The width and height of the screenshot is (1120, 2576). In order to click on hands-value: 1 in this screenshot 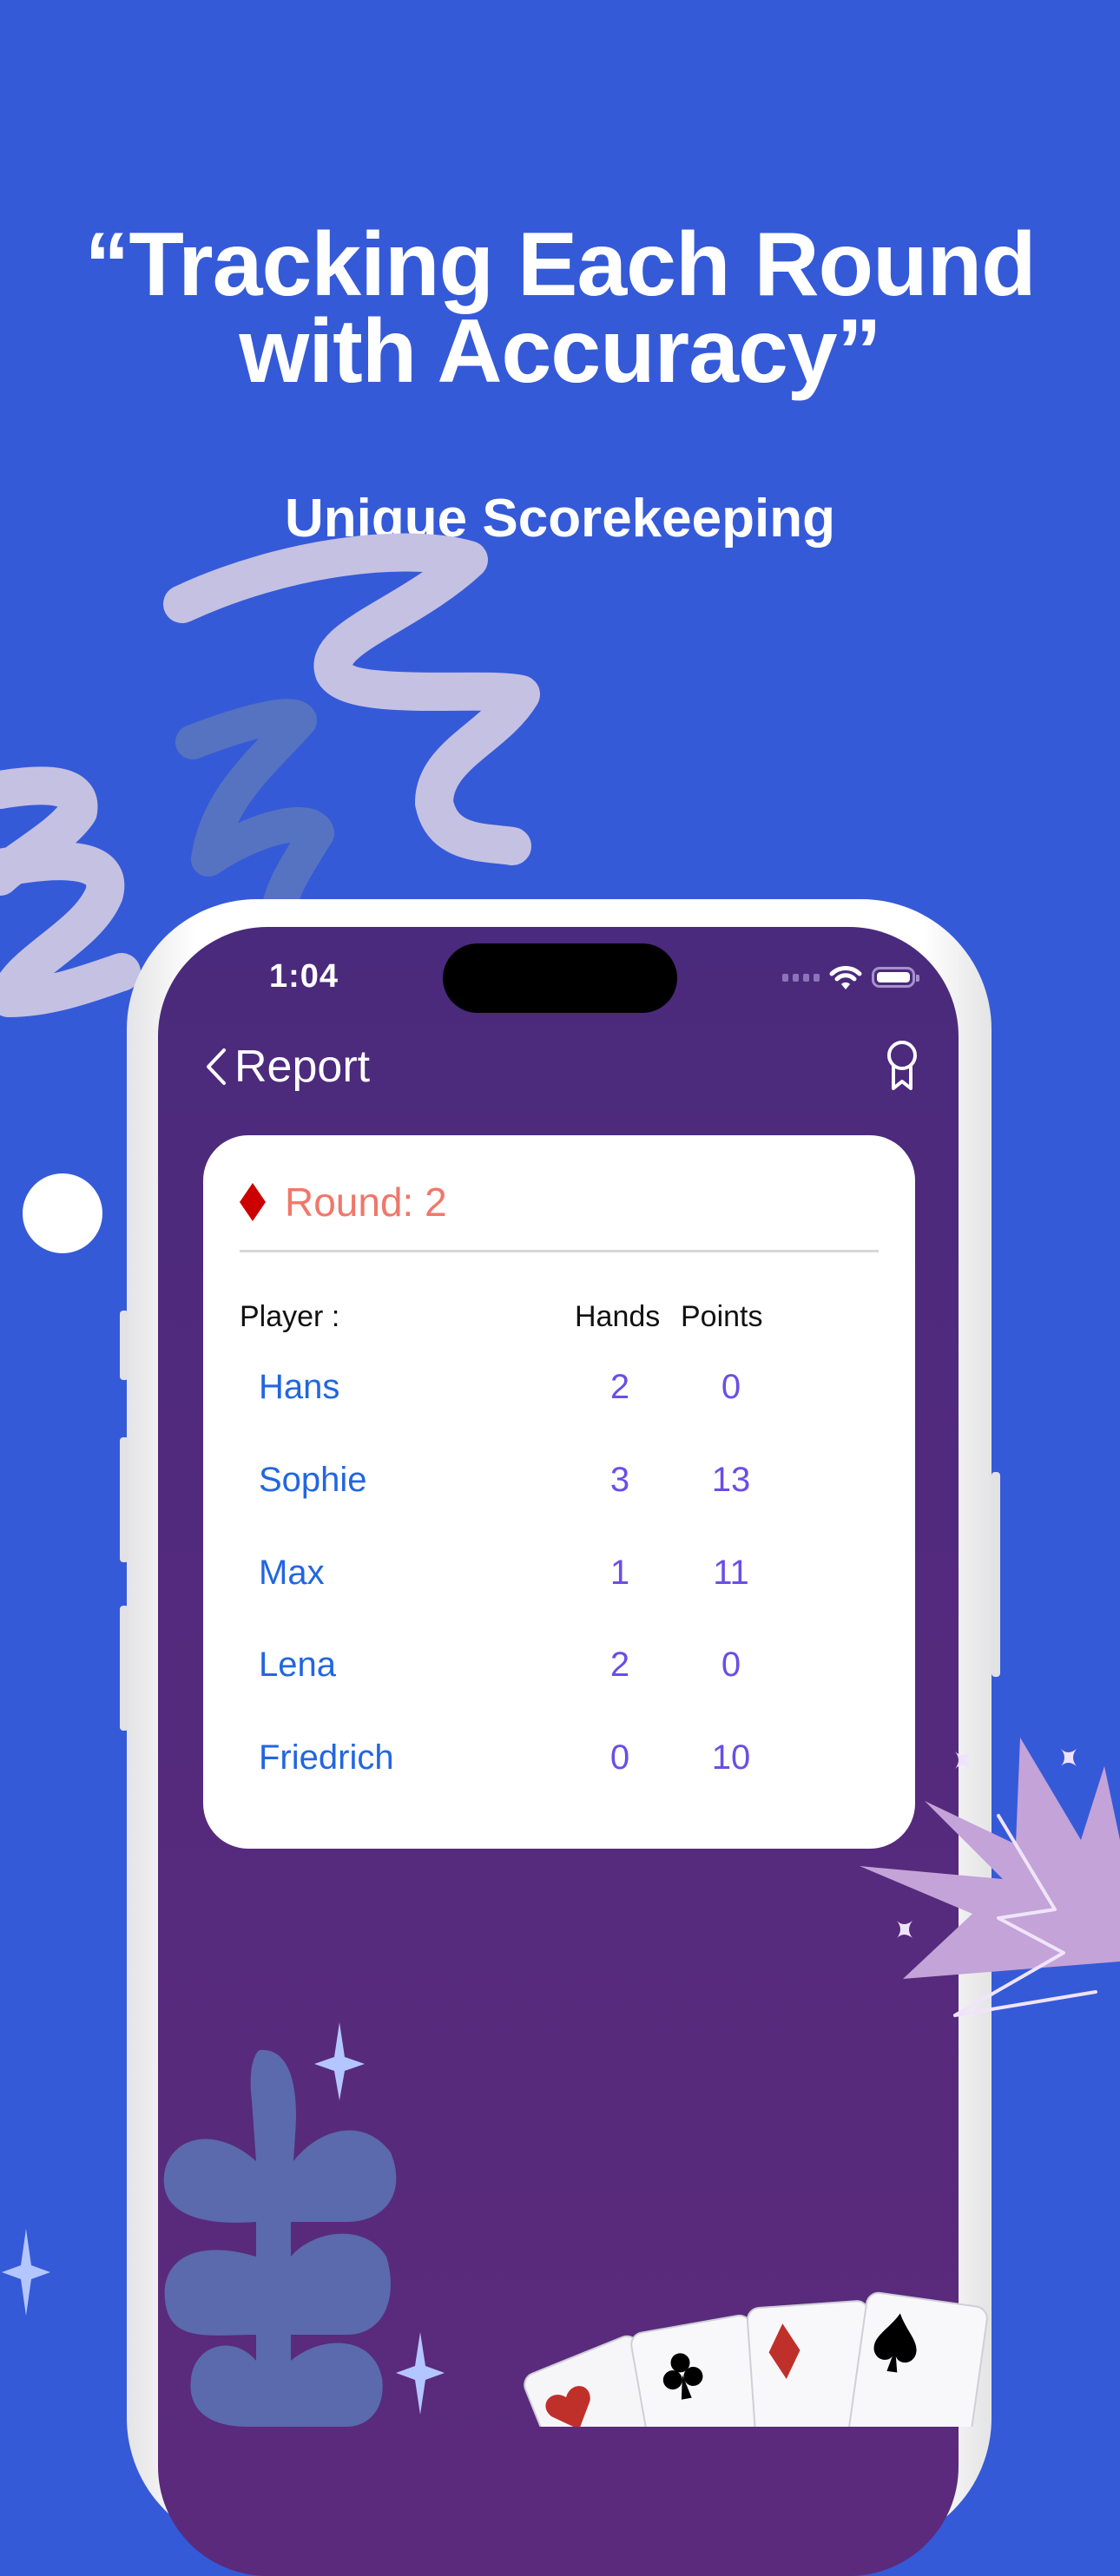, I will do `click(619, 1573)`.